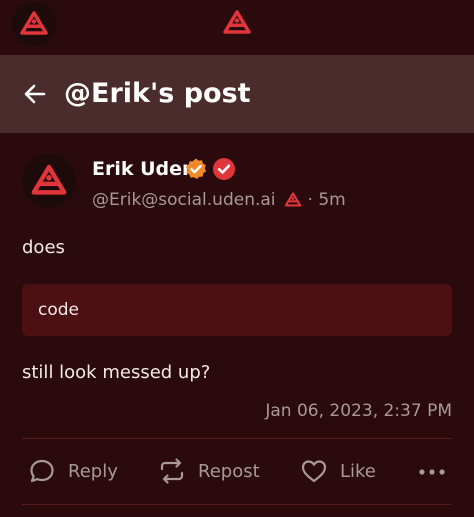 The width and height of the screenshot is (474, 517). What do you see at coordinates (116, 372) in the screenshot?
I see `post-text: still look messed up?` at bounding box center [116, 372].